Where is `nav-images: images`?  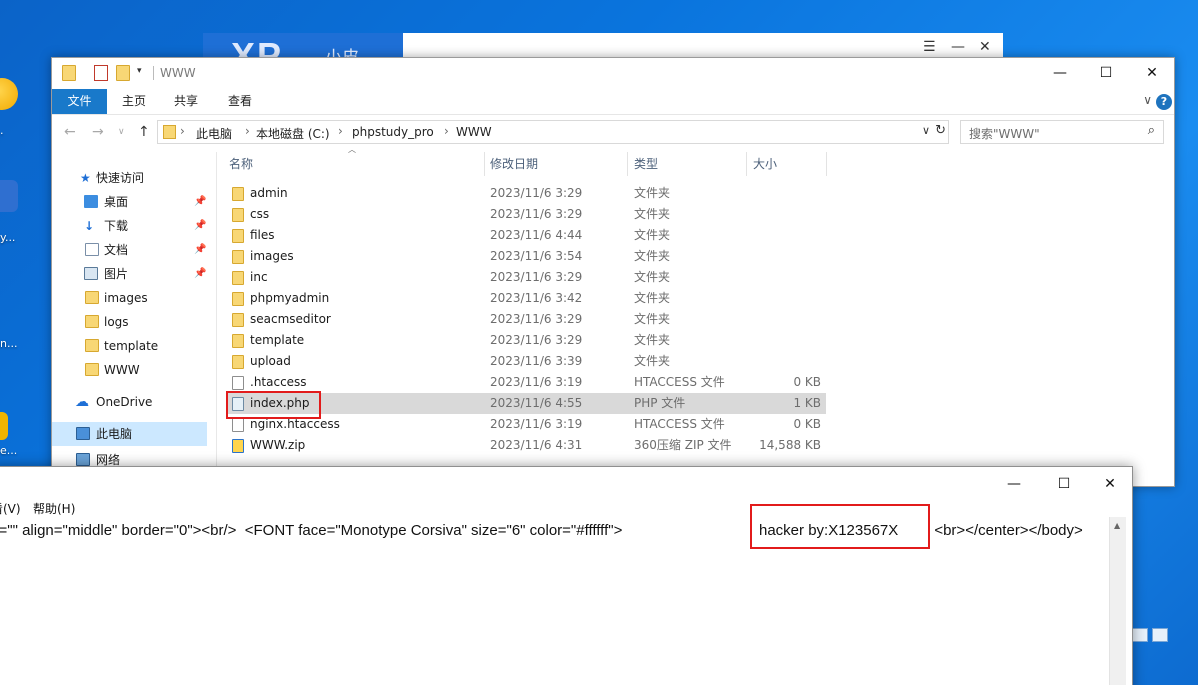
nav-images: images is located at coordinates (132, 298).